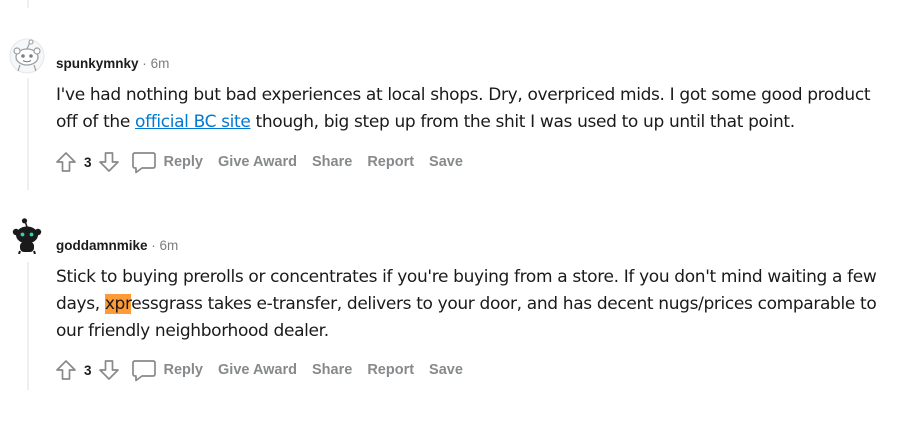 The image size is (902, 432). I want to click on comment-meta: goddamnmike · 6m, so click(117, 245).